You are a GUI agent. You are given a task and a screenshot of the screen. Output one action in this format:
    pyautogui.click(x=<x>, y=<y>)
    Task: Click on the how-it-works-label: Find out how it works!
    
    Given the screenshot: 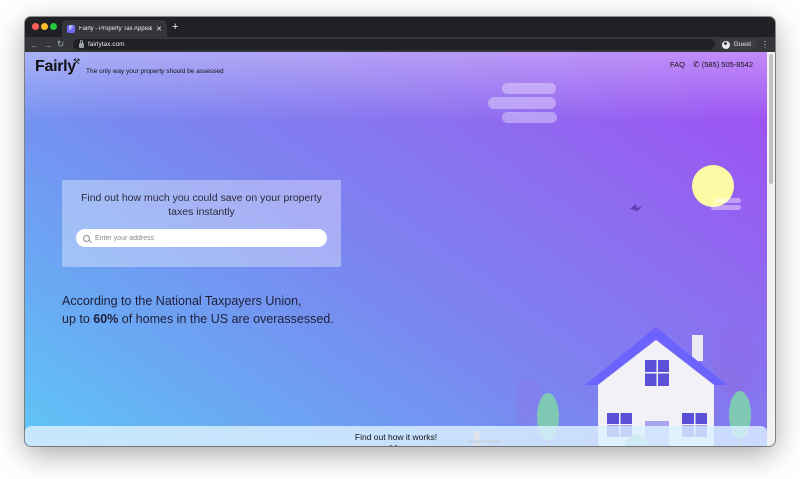 What is the action you would take?
    pyautogui.click(x=396, y=437)
    